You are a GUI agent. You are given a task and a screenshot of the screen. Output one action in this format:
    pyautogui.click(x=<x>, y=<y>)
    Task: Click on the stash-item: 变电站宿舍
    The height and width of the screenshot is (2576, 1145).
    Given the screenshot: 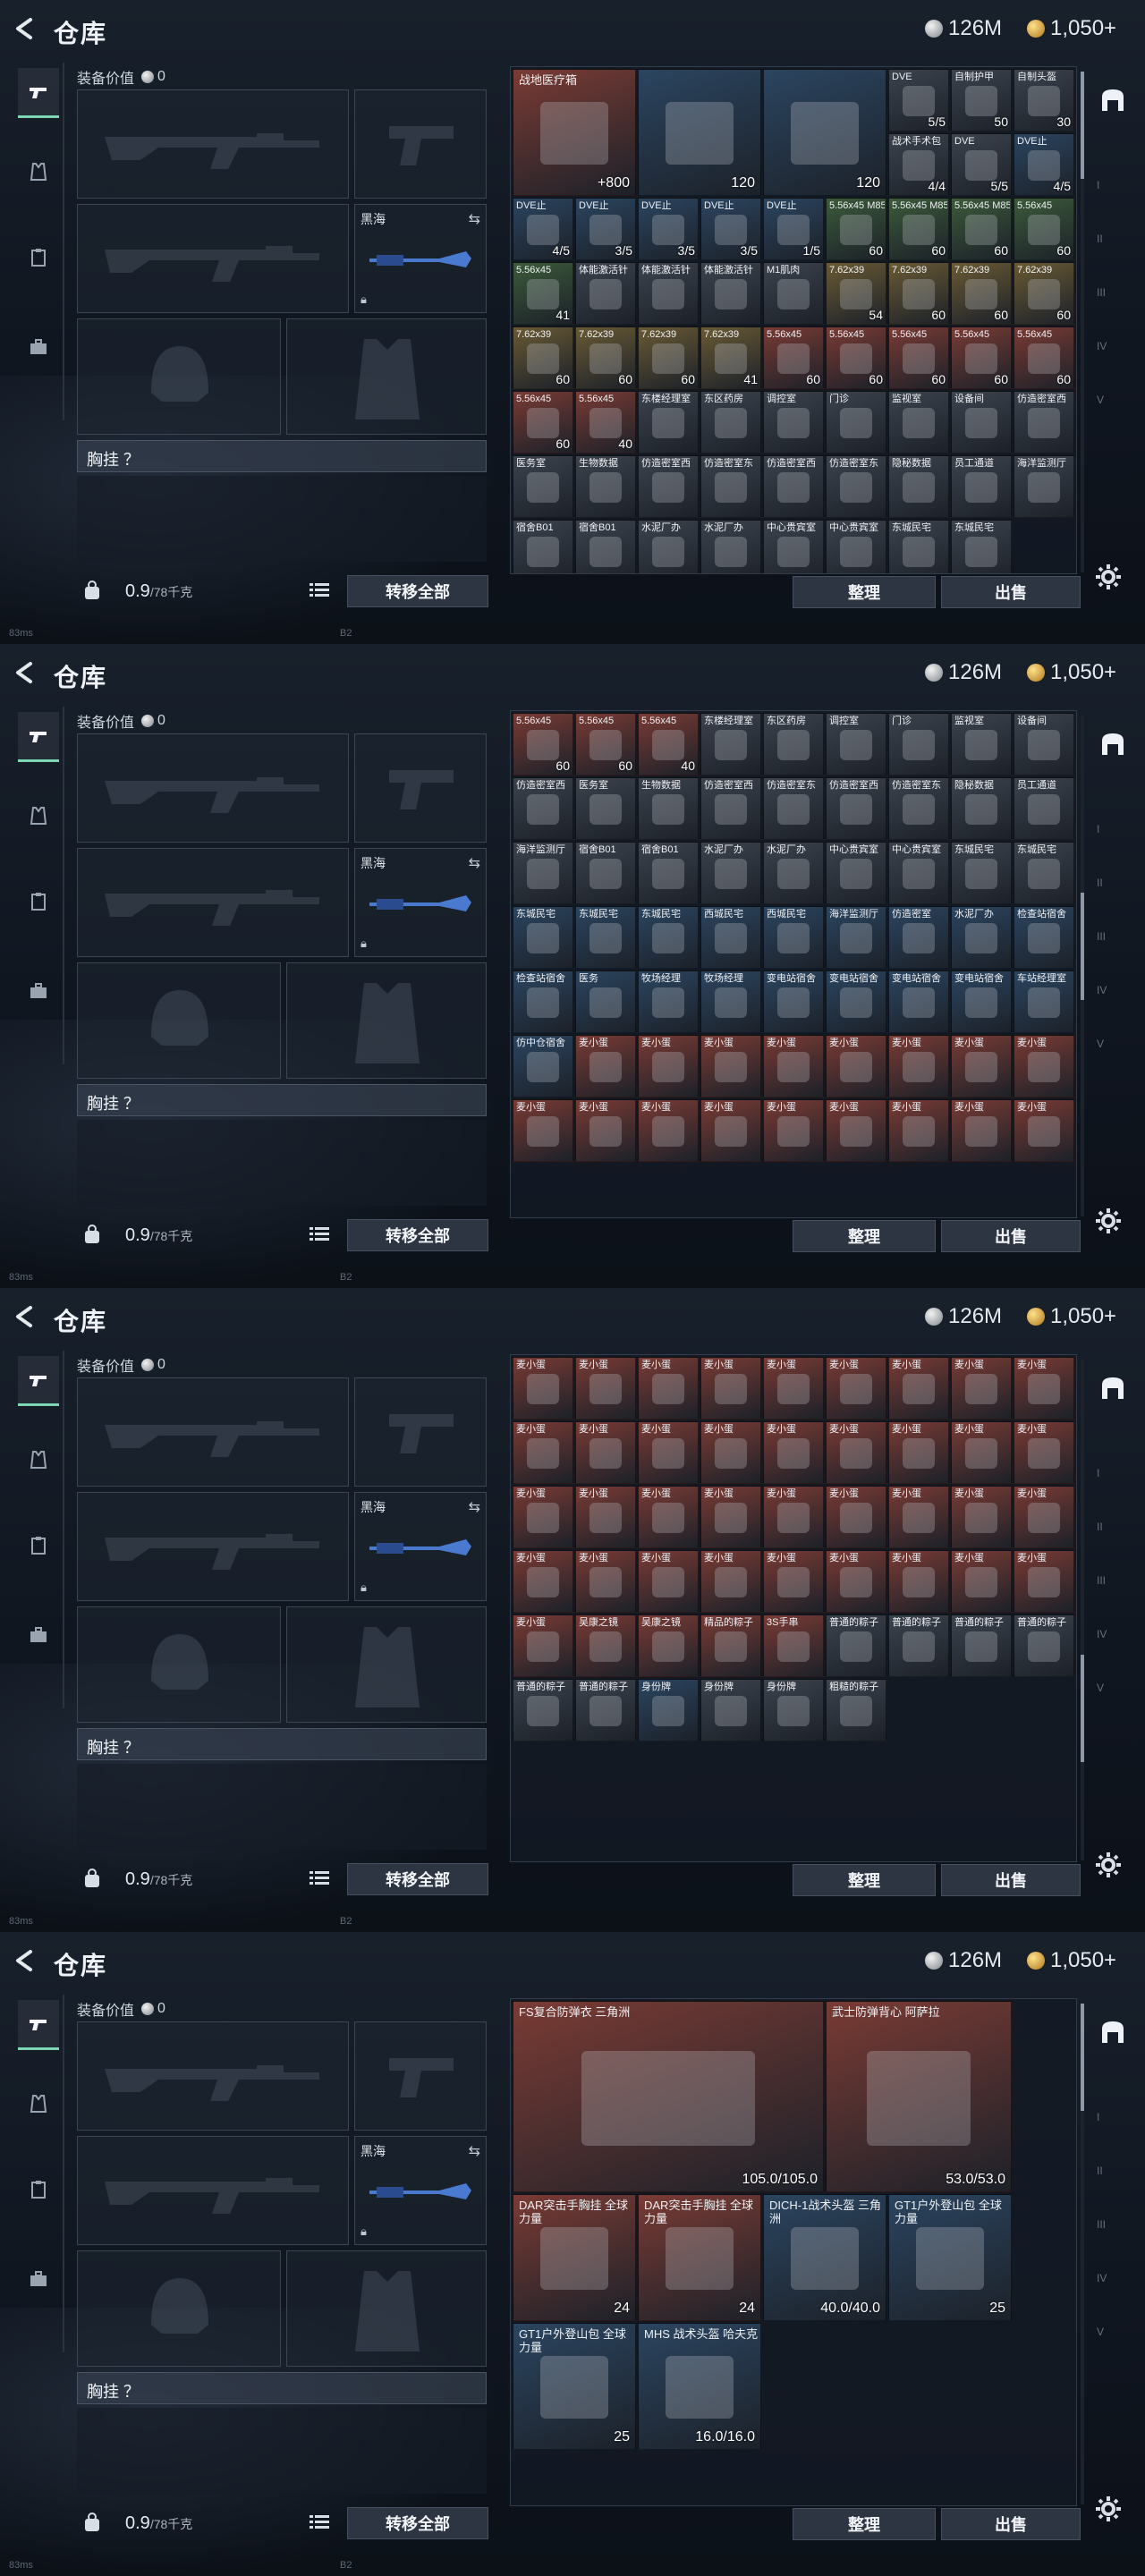 What is the action you would take?
    pyautogui.click(x=918, y=1001)
    